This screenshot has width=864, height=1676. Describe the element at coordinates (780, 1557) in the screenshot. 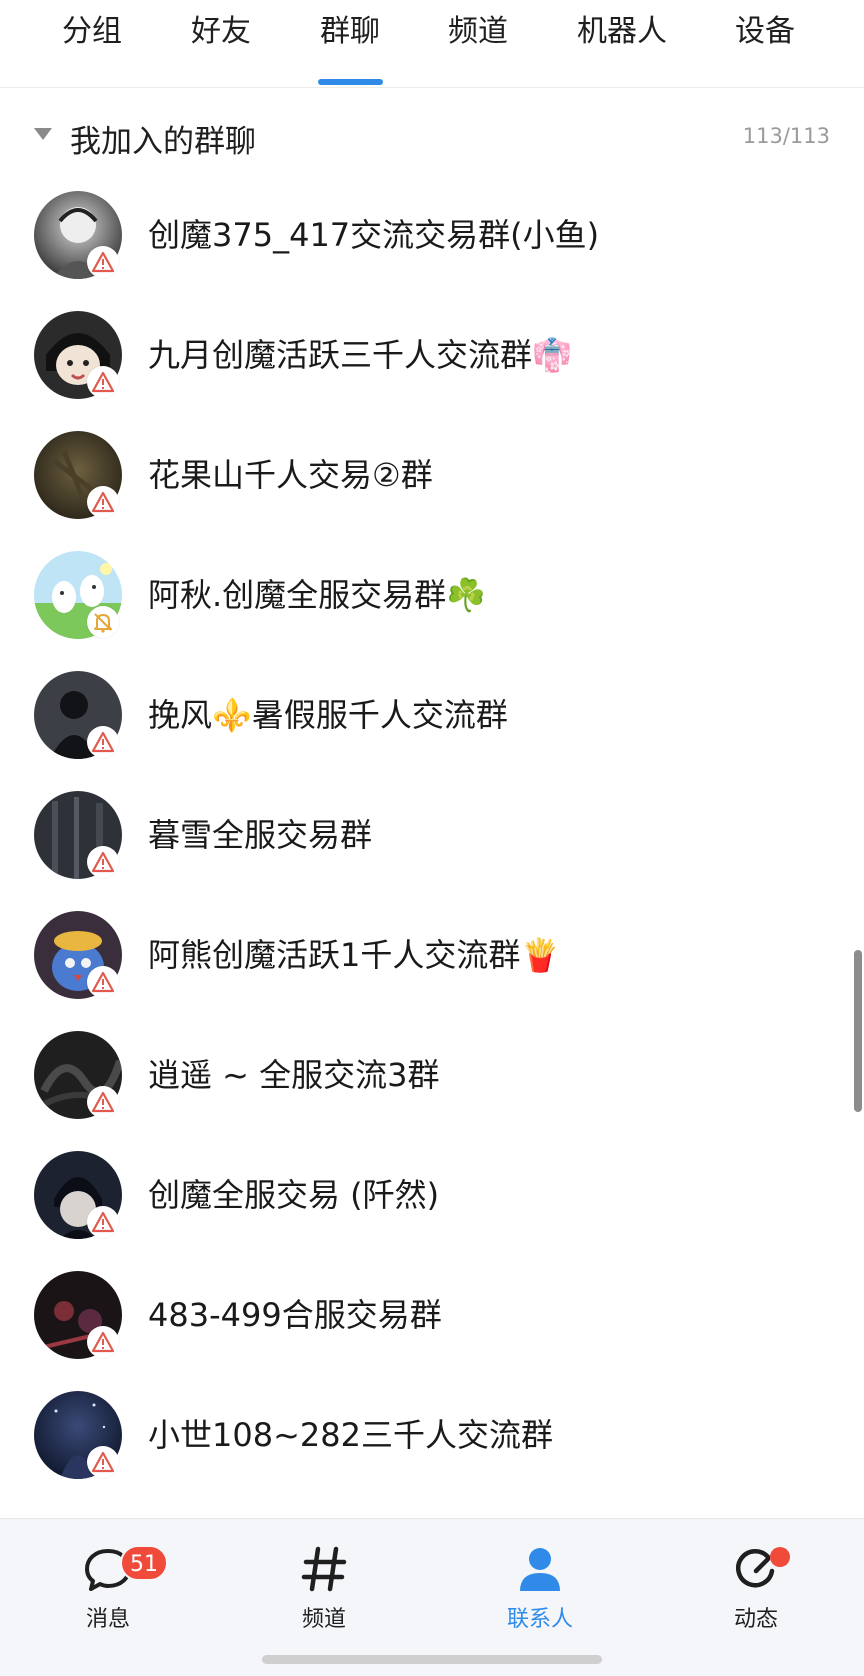

I see `notification-dot` at that location.